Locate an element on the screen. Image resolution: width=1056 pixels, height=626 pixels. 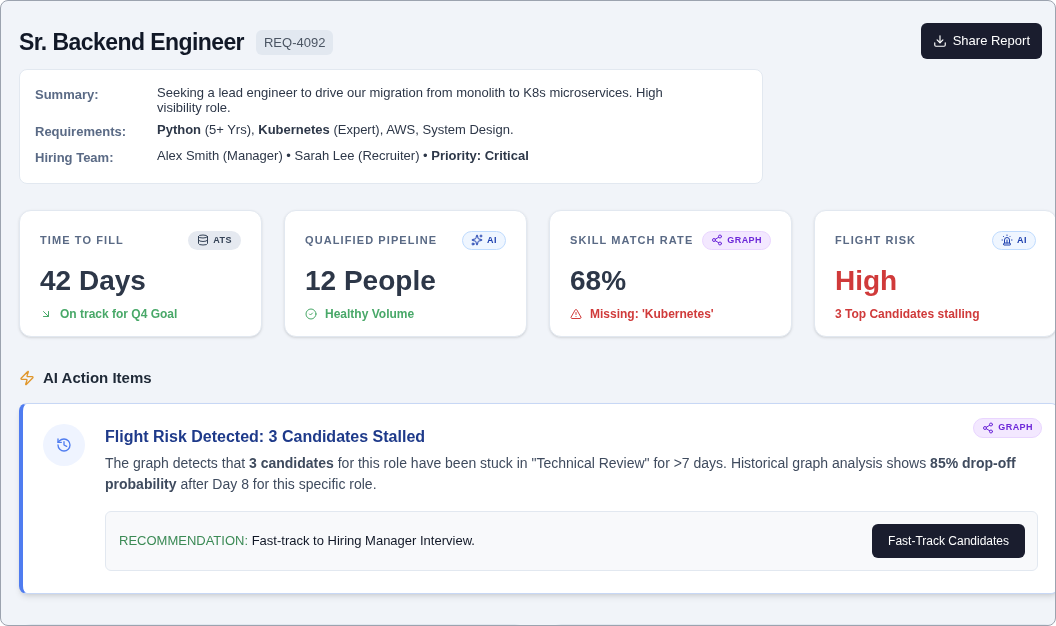
fast-track-button: Fast-Track Candidates is located at coordinates (948, 541).